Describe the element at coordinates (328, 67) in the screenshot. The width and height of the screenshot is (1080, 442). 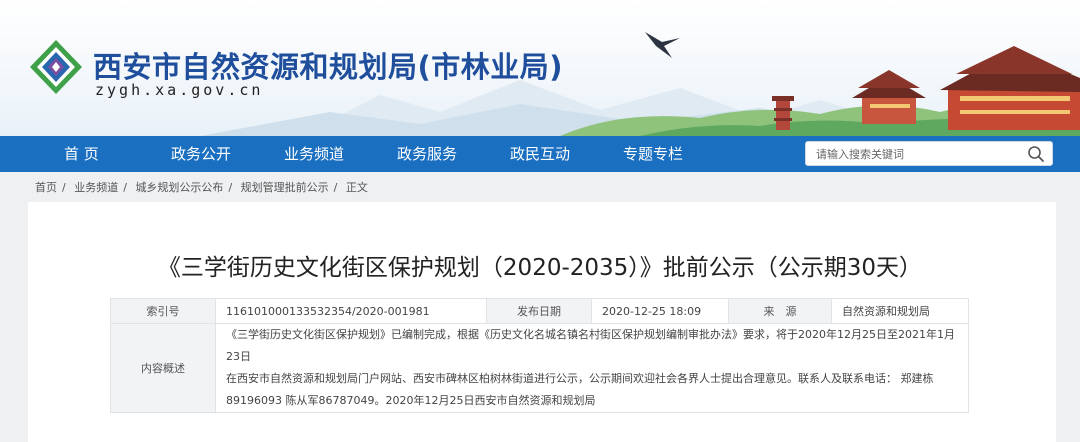
I see `site-title: 西安市自然资源和规划局(市林业局)` at that location.